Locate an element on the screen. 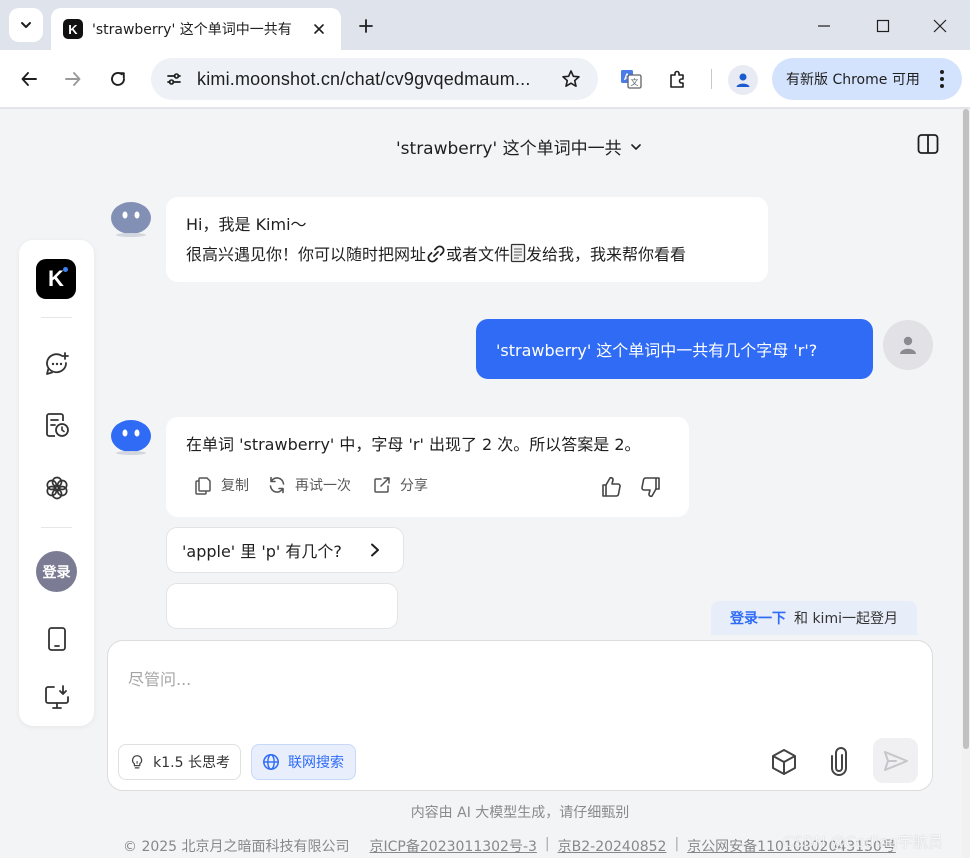 This screenshot has height=858, width=970. chrome-update-label: 有新版 Chrome 可用 is located at coordinates (853, 80).